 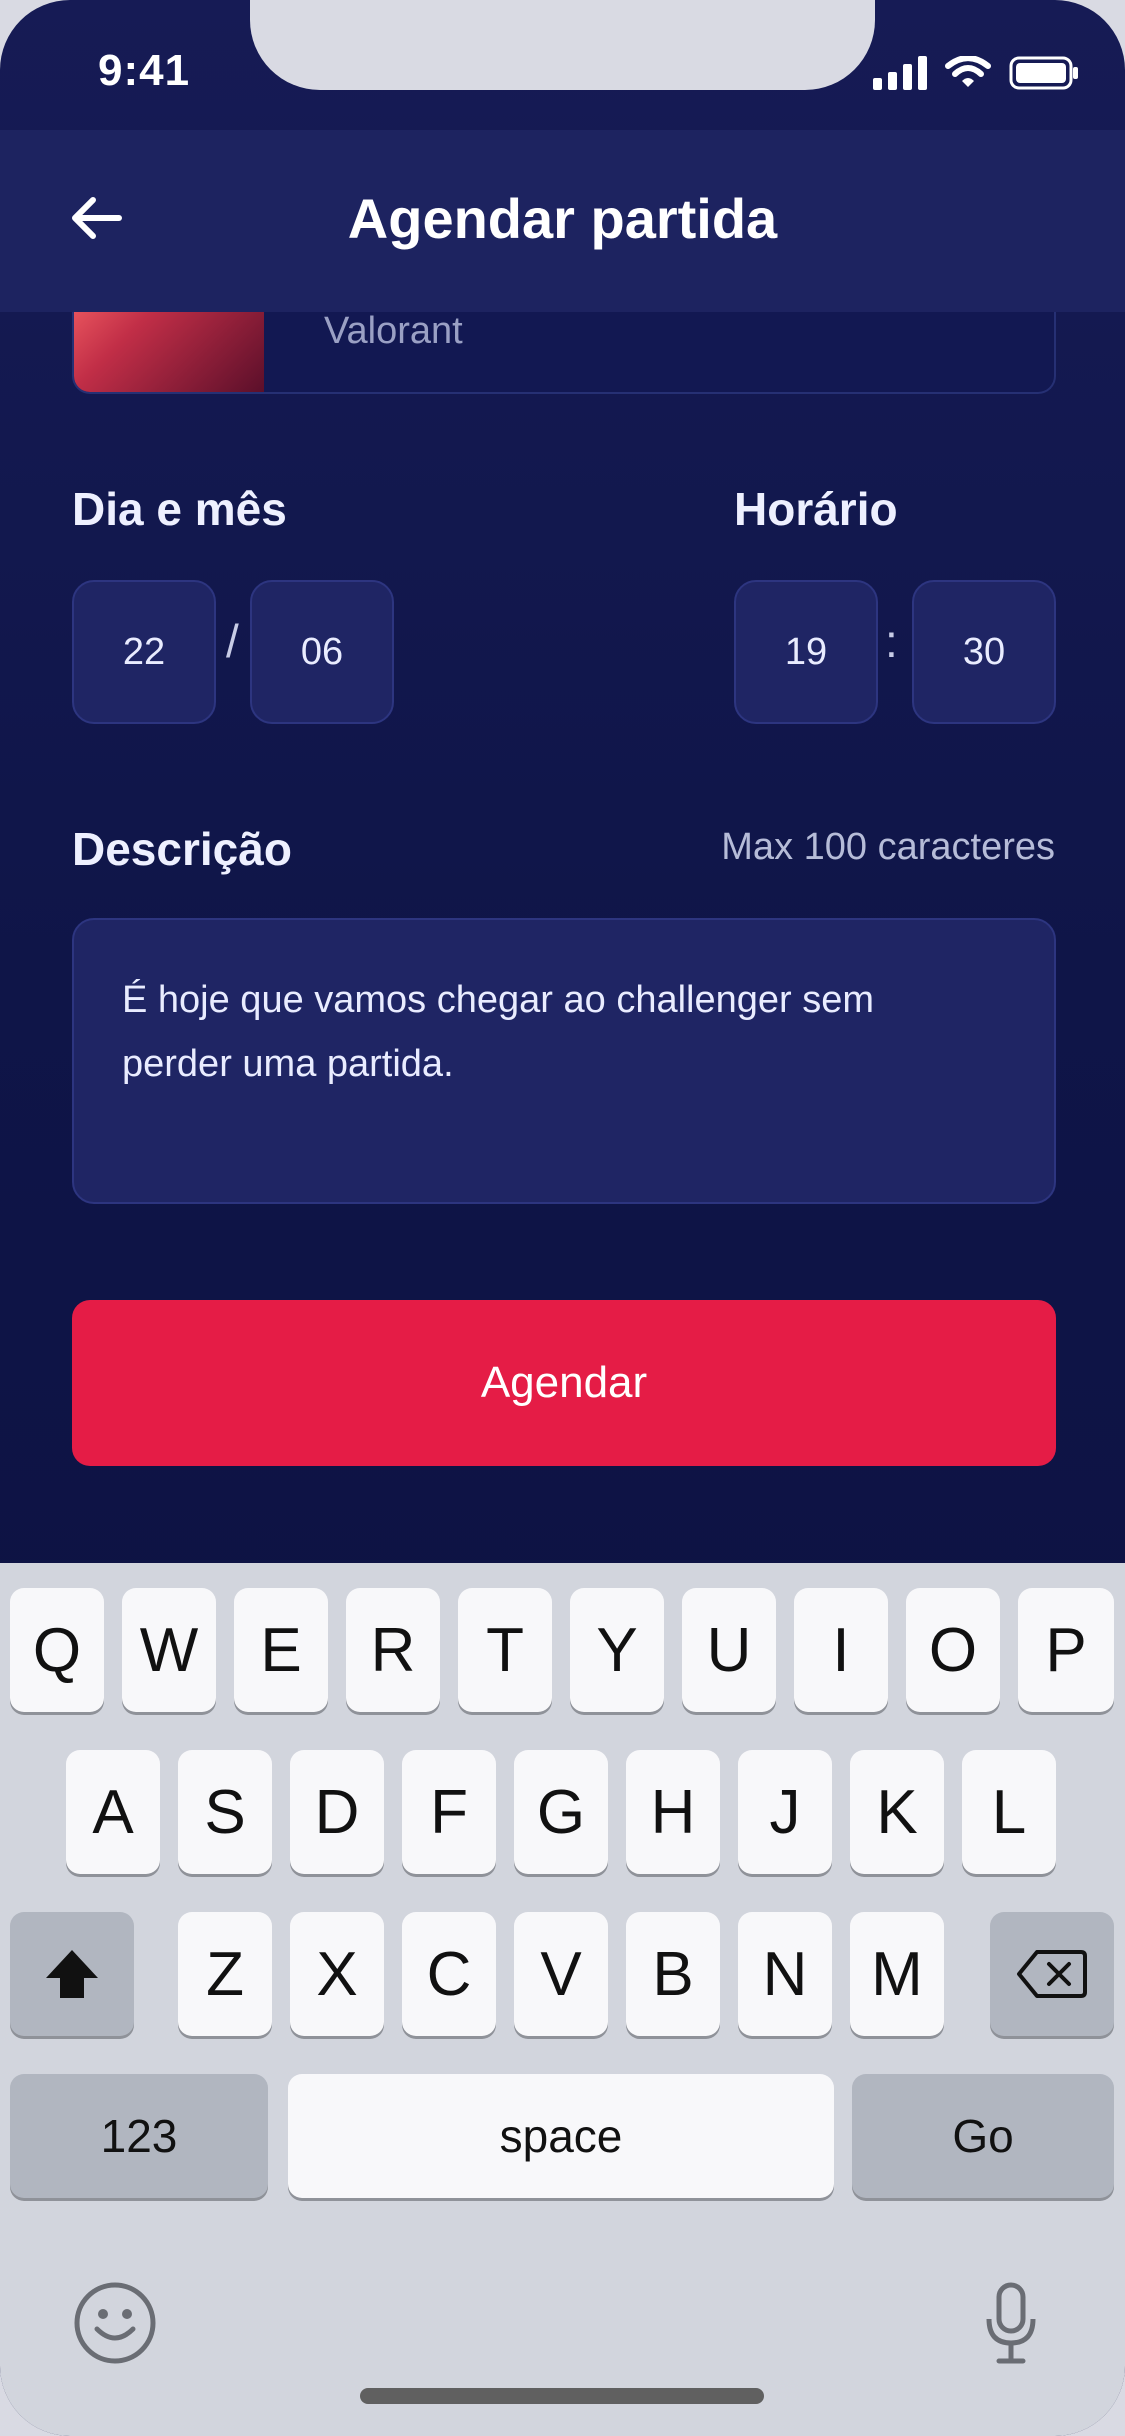 I want to click on key-m: M, so click(x=897, y=1974).